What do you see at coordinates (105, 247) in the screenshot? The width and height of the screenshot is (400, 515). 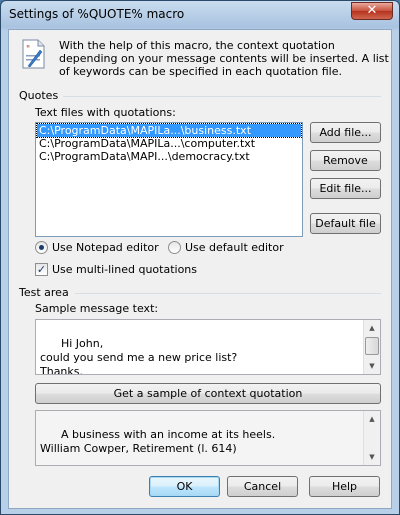 I see `notepad-editor-label: Use Notepad editor` at bounding box center [105, 247].